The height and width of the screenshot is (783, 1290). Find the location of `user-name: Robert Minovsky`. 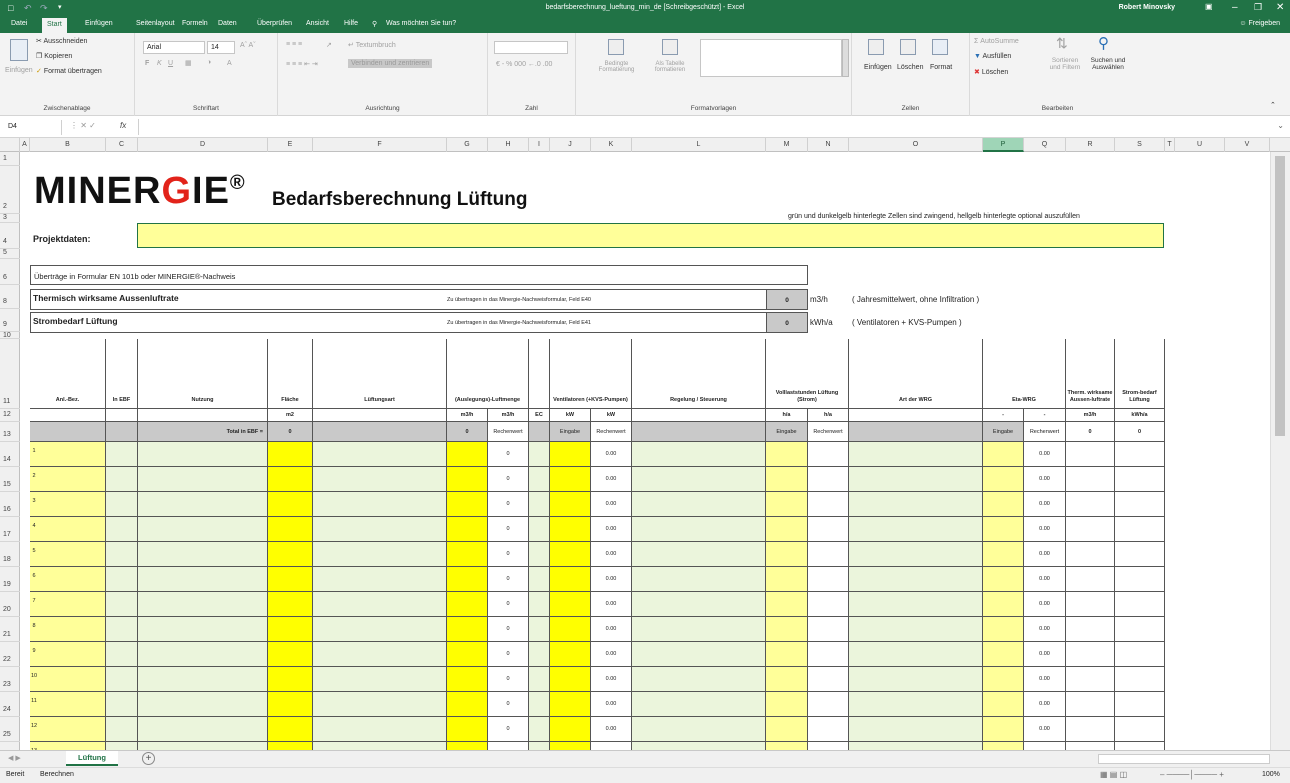

user-name: Robert Minovsky is located at coordinates (1147, 7).